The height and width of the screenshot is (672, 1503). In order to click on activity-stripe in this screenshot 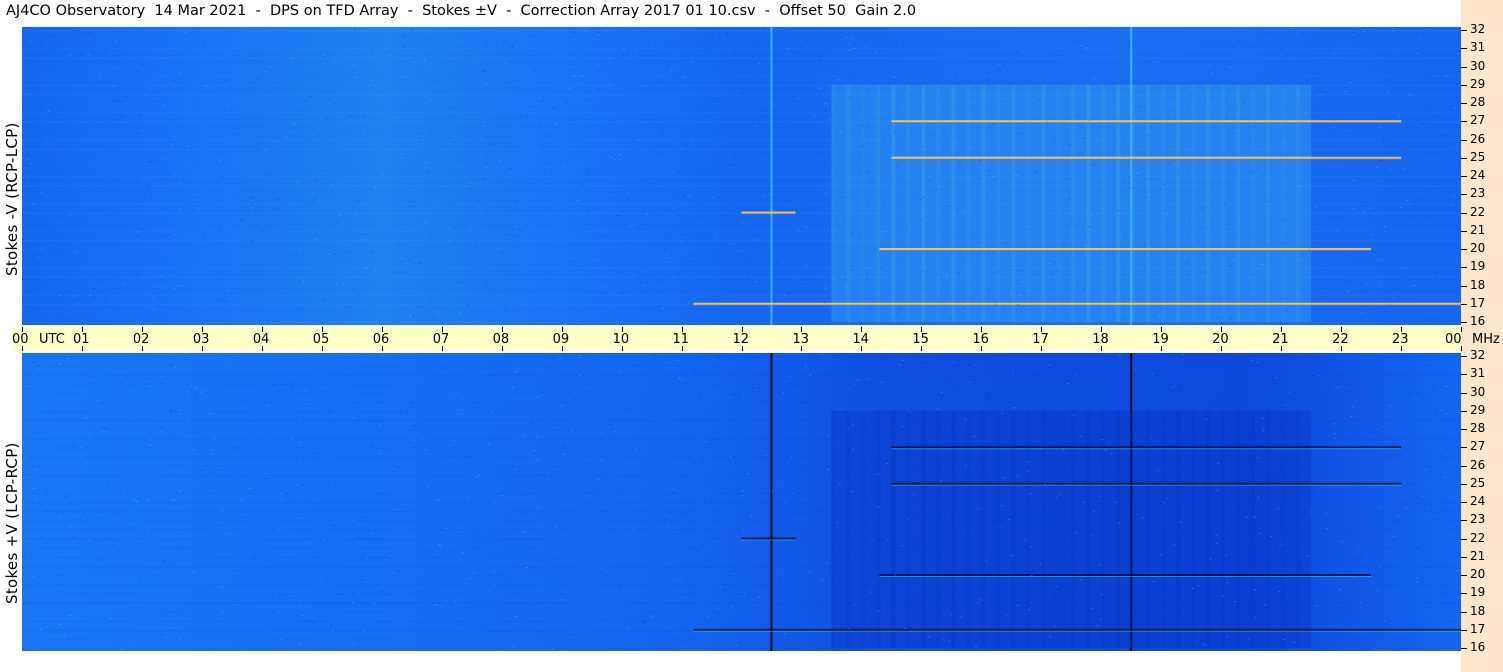, I will do `click(833, 529)`.